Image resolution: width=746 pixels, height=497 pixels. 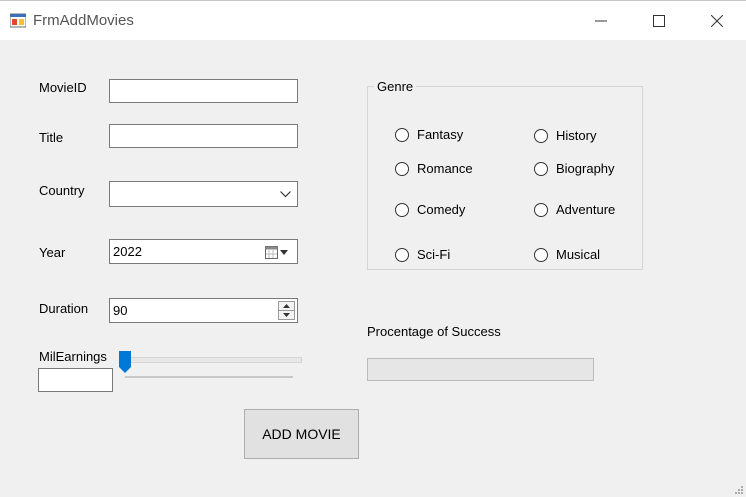 I want to click on radio-adventure: Adventure, so click(x=574, y=209).